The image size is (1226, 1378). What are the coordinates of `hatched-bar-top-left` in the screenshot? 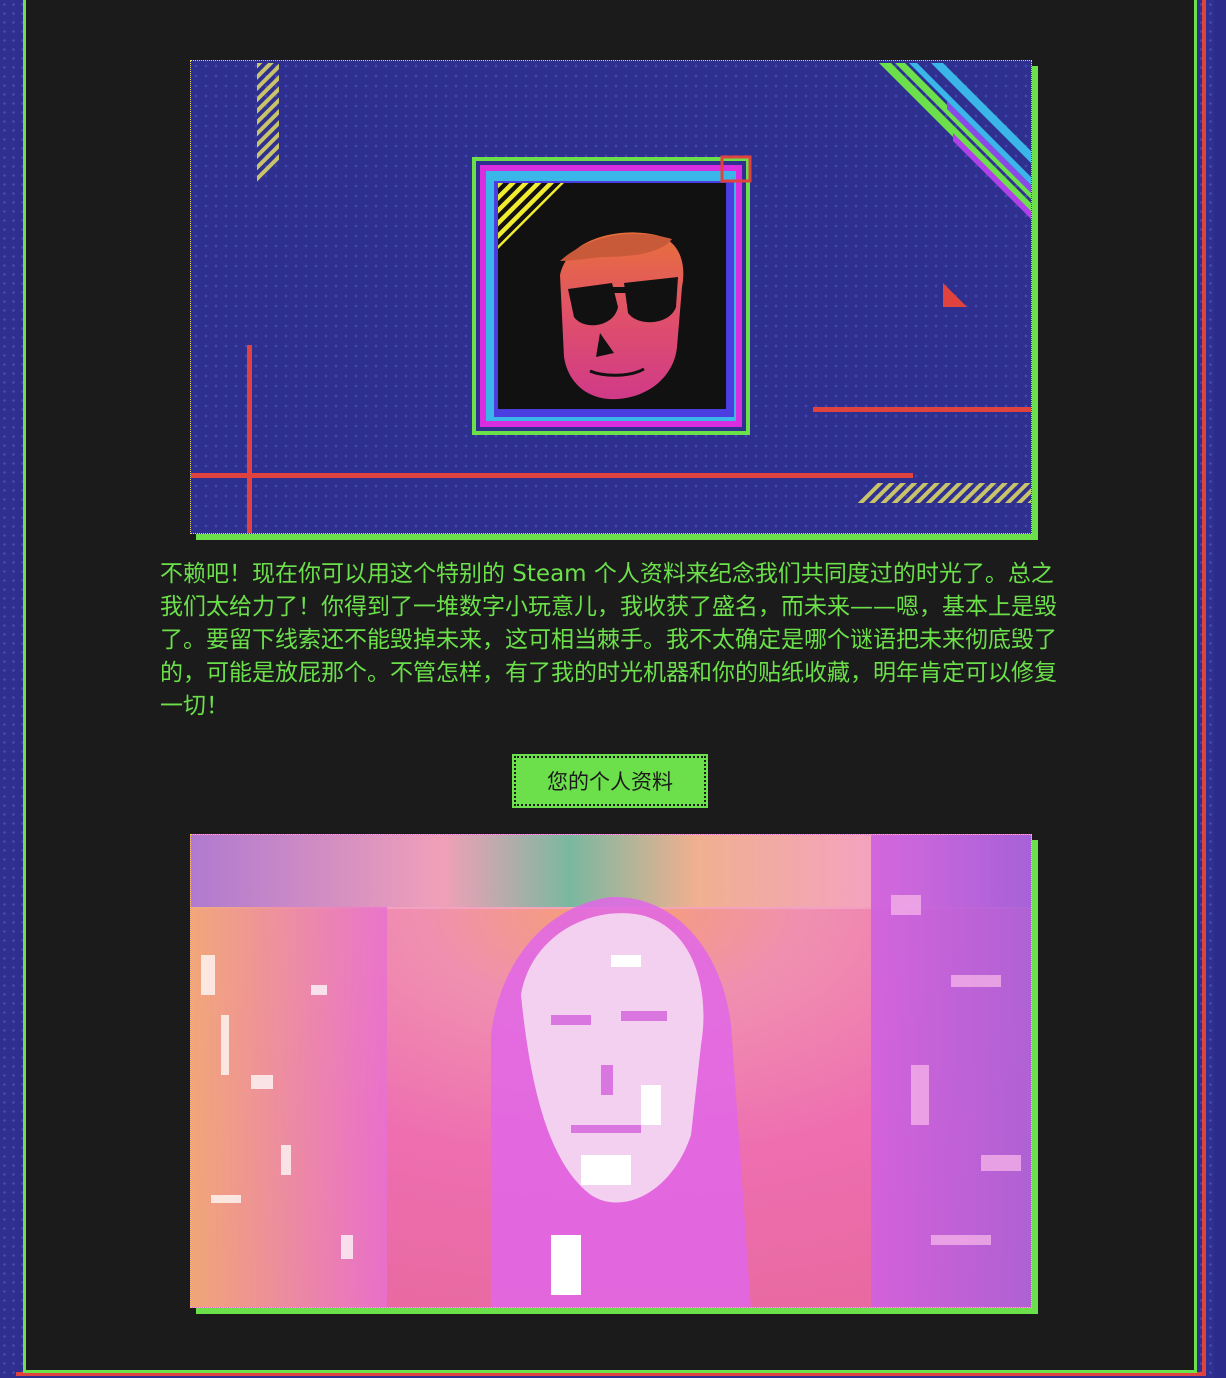 It's located at (268, 123).